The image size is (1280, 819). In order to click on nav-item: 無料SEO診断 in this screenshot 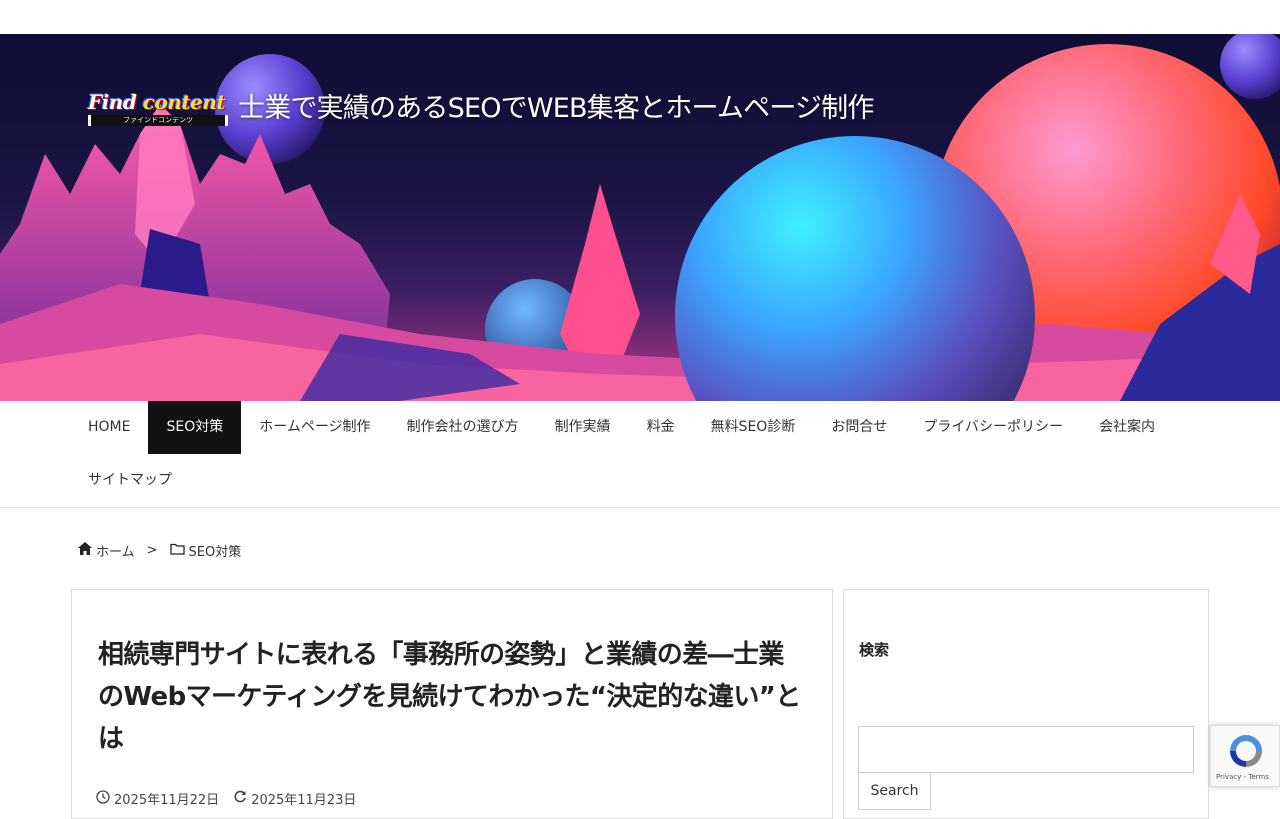, I will do `click(753, 427)`.